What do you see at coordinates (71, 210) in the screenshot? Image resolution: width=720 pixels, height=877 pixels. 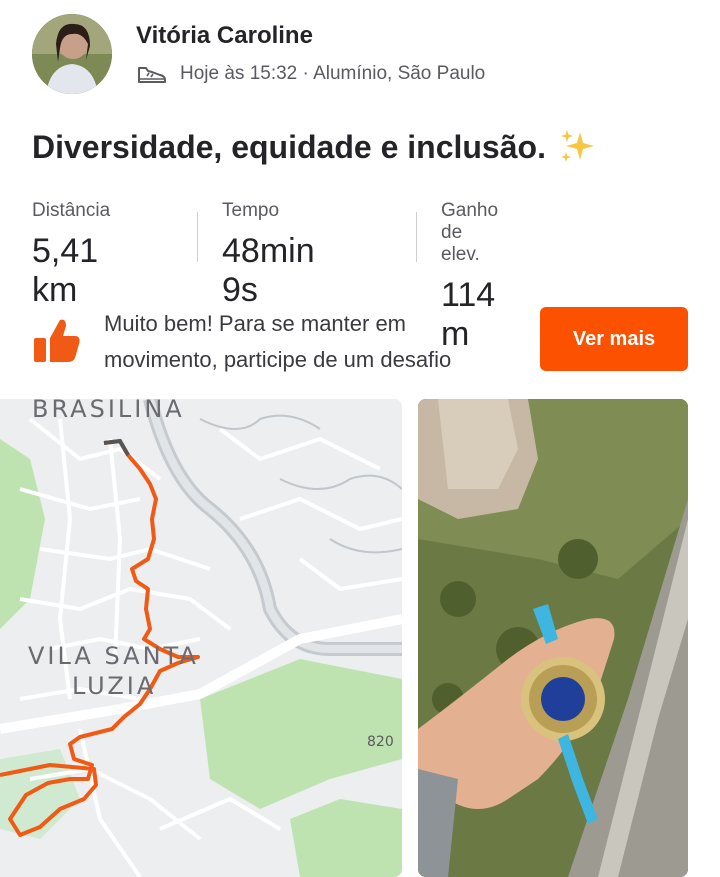 I see `stat-label: Distância` at bounding box center [71, 210].